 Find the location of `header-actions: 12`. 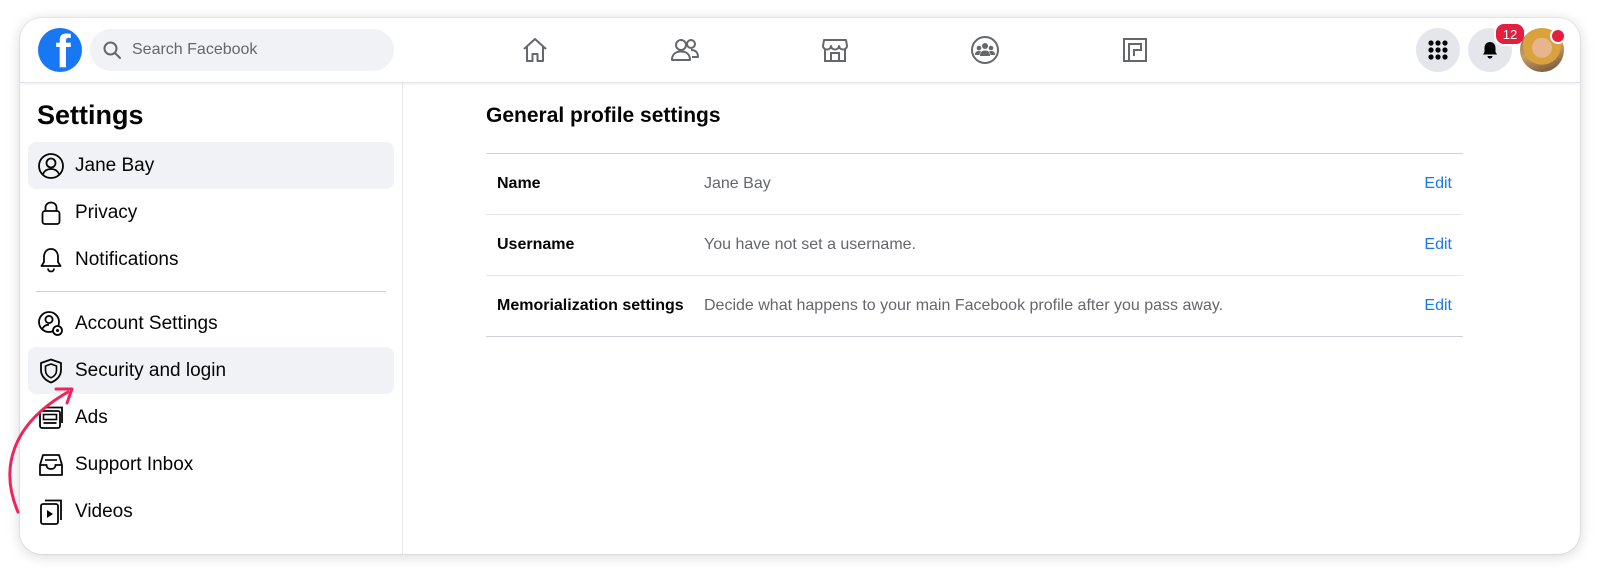

header-actions: 12 is located at coordinates (1491, 47).